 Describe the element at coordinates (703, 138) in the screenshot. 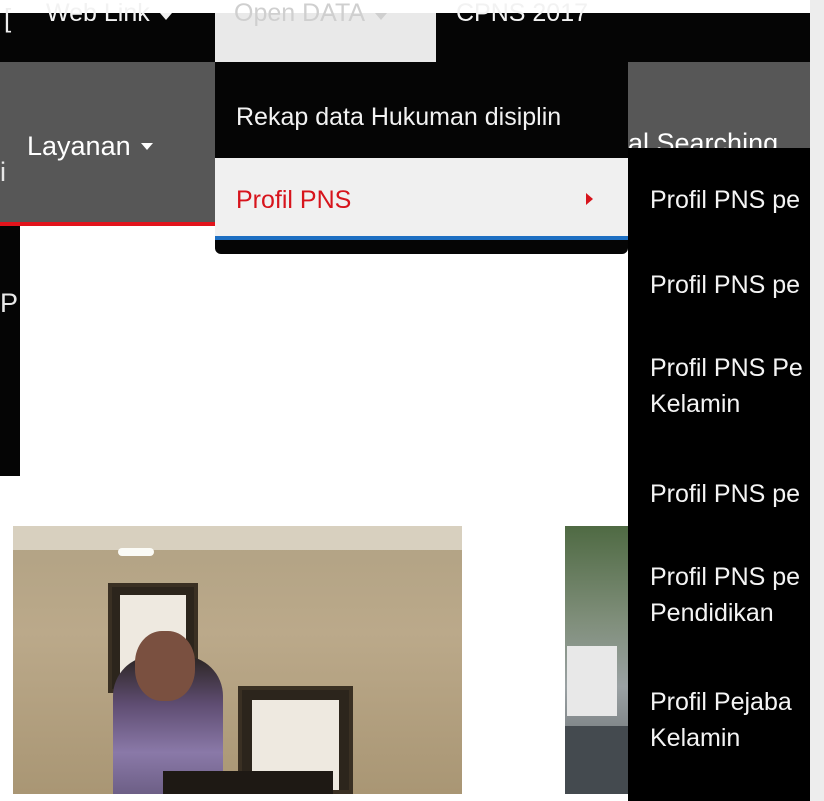

I see `nav-searching-label: al Searching` at that location.